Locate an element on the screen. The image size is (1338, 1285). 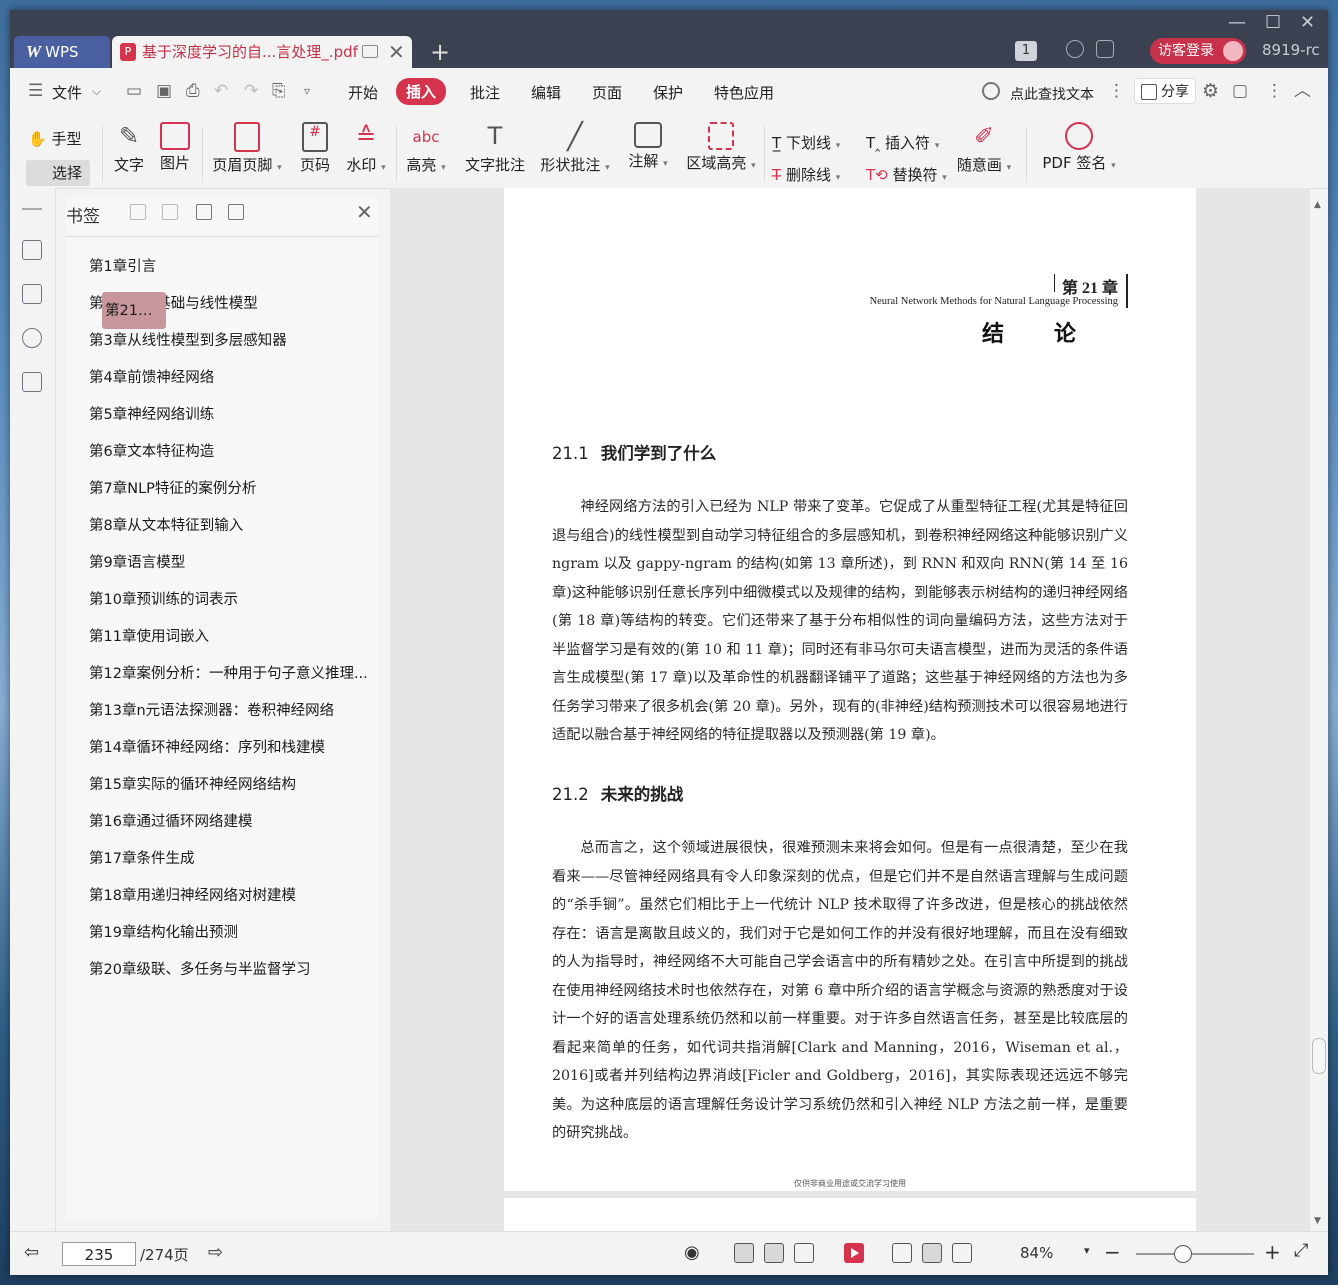
bookmark-item: 第7章NLP特征的案例分析 is located at coordinates (231, 488).